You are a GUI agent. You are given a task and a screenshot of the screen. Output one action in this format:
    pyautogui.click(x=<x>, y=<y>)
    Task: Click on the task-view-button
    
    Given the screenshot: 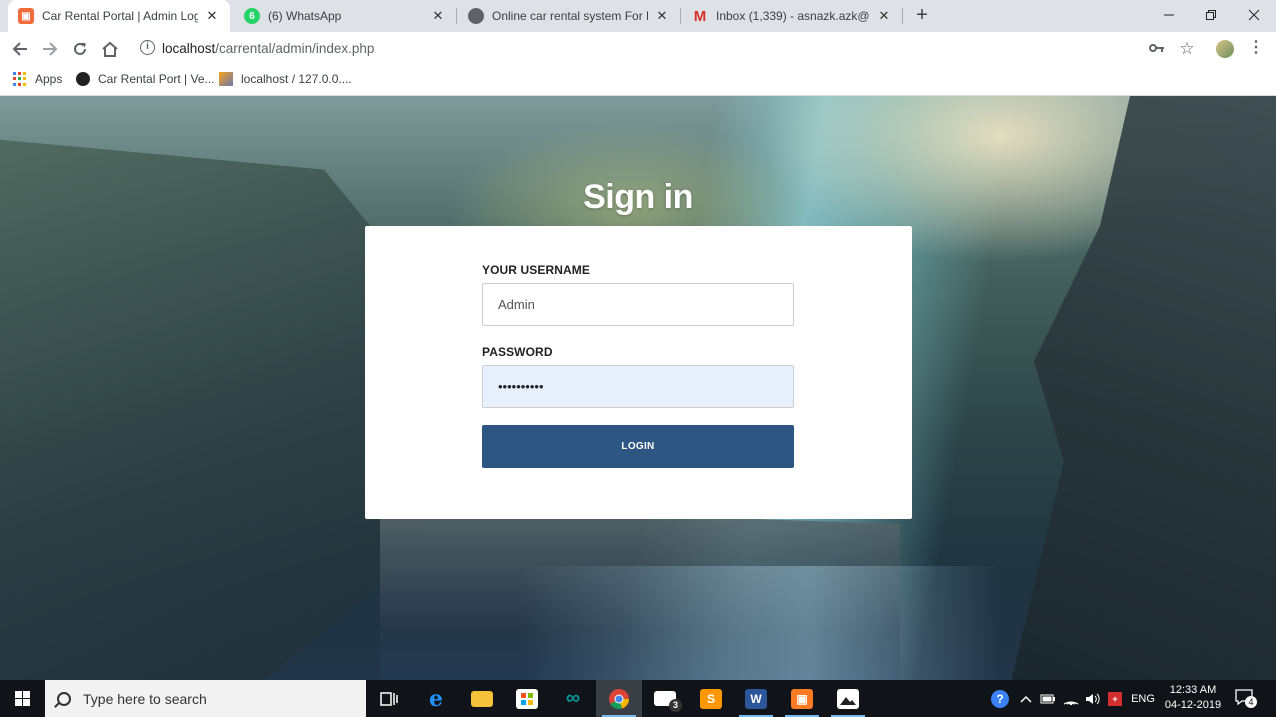 What is the action you would take?
    pyautogui.click(x=389, y=698)
    